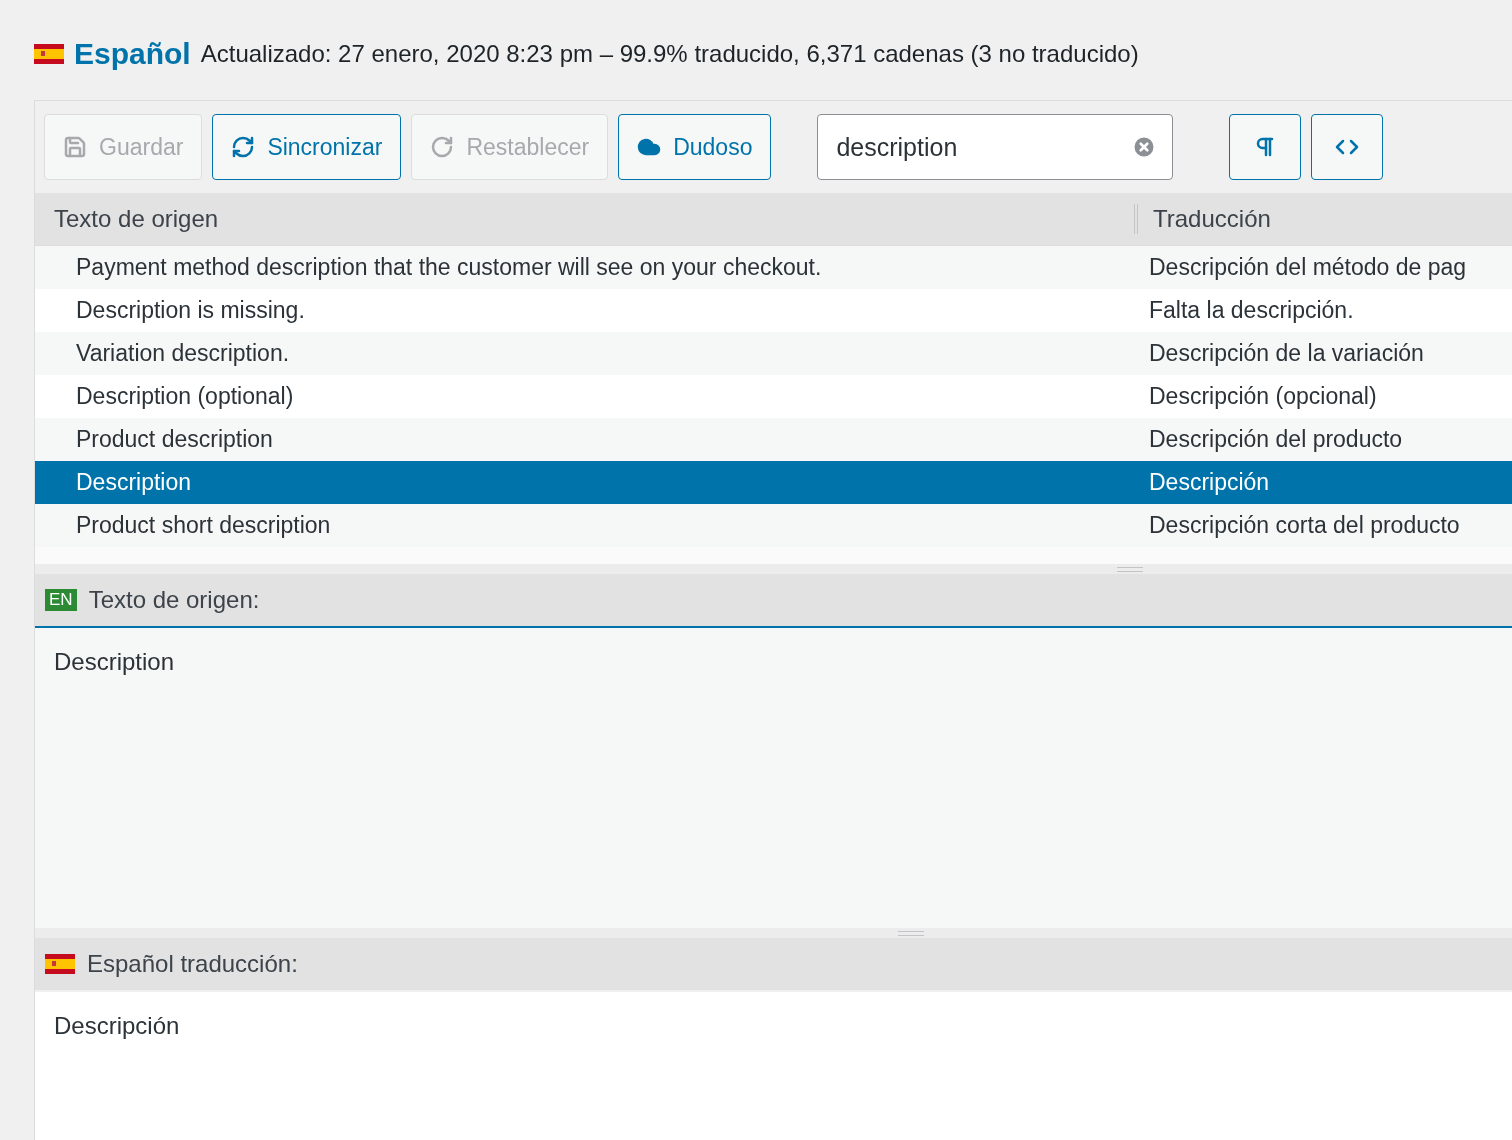 The image size is (1512, 1140). I want to click on source-cell-text: Payment method description that the customer will see on your checkout., so click(449, 267).